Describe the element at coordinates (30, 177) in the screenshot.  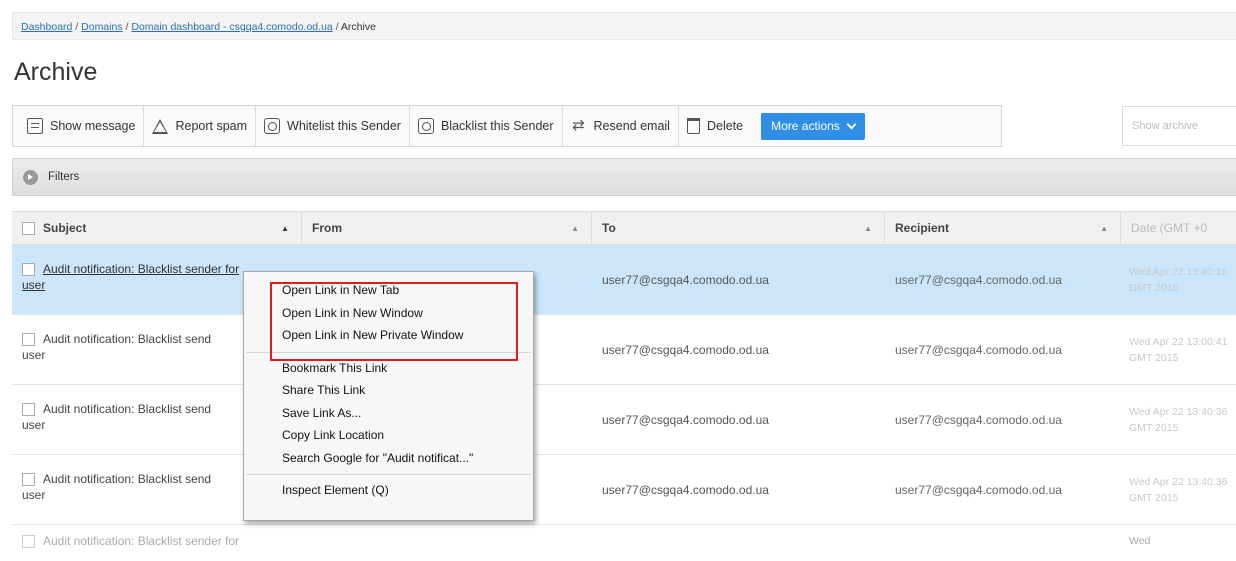
I see `expand-arrow-icon` at that location.